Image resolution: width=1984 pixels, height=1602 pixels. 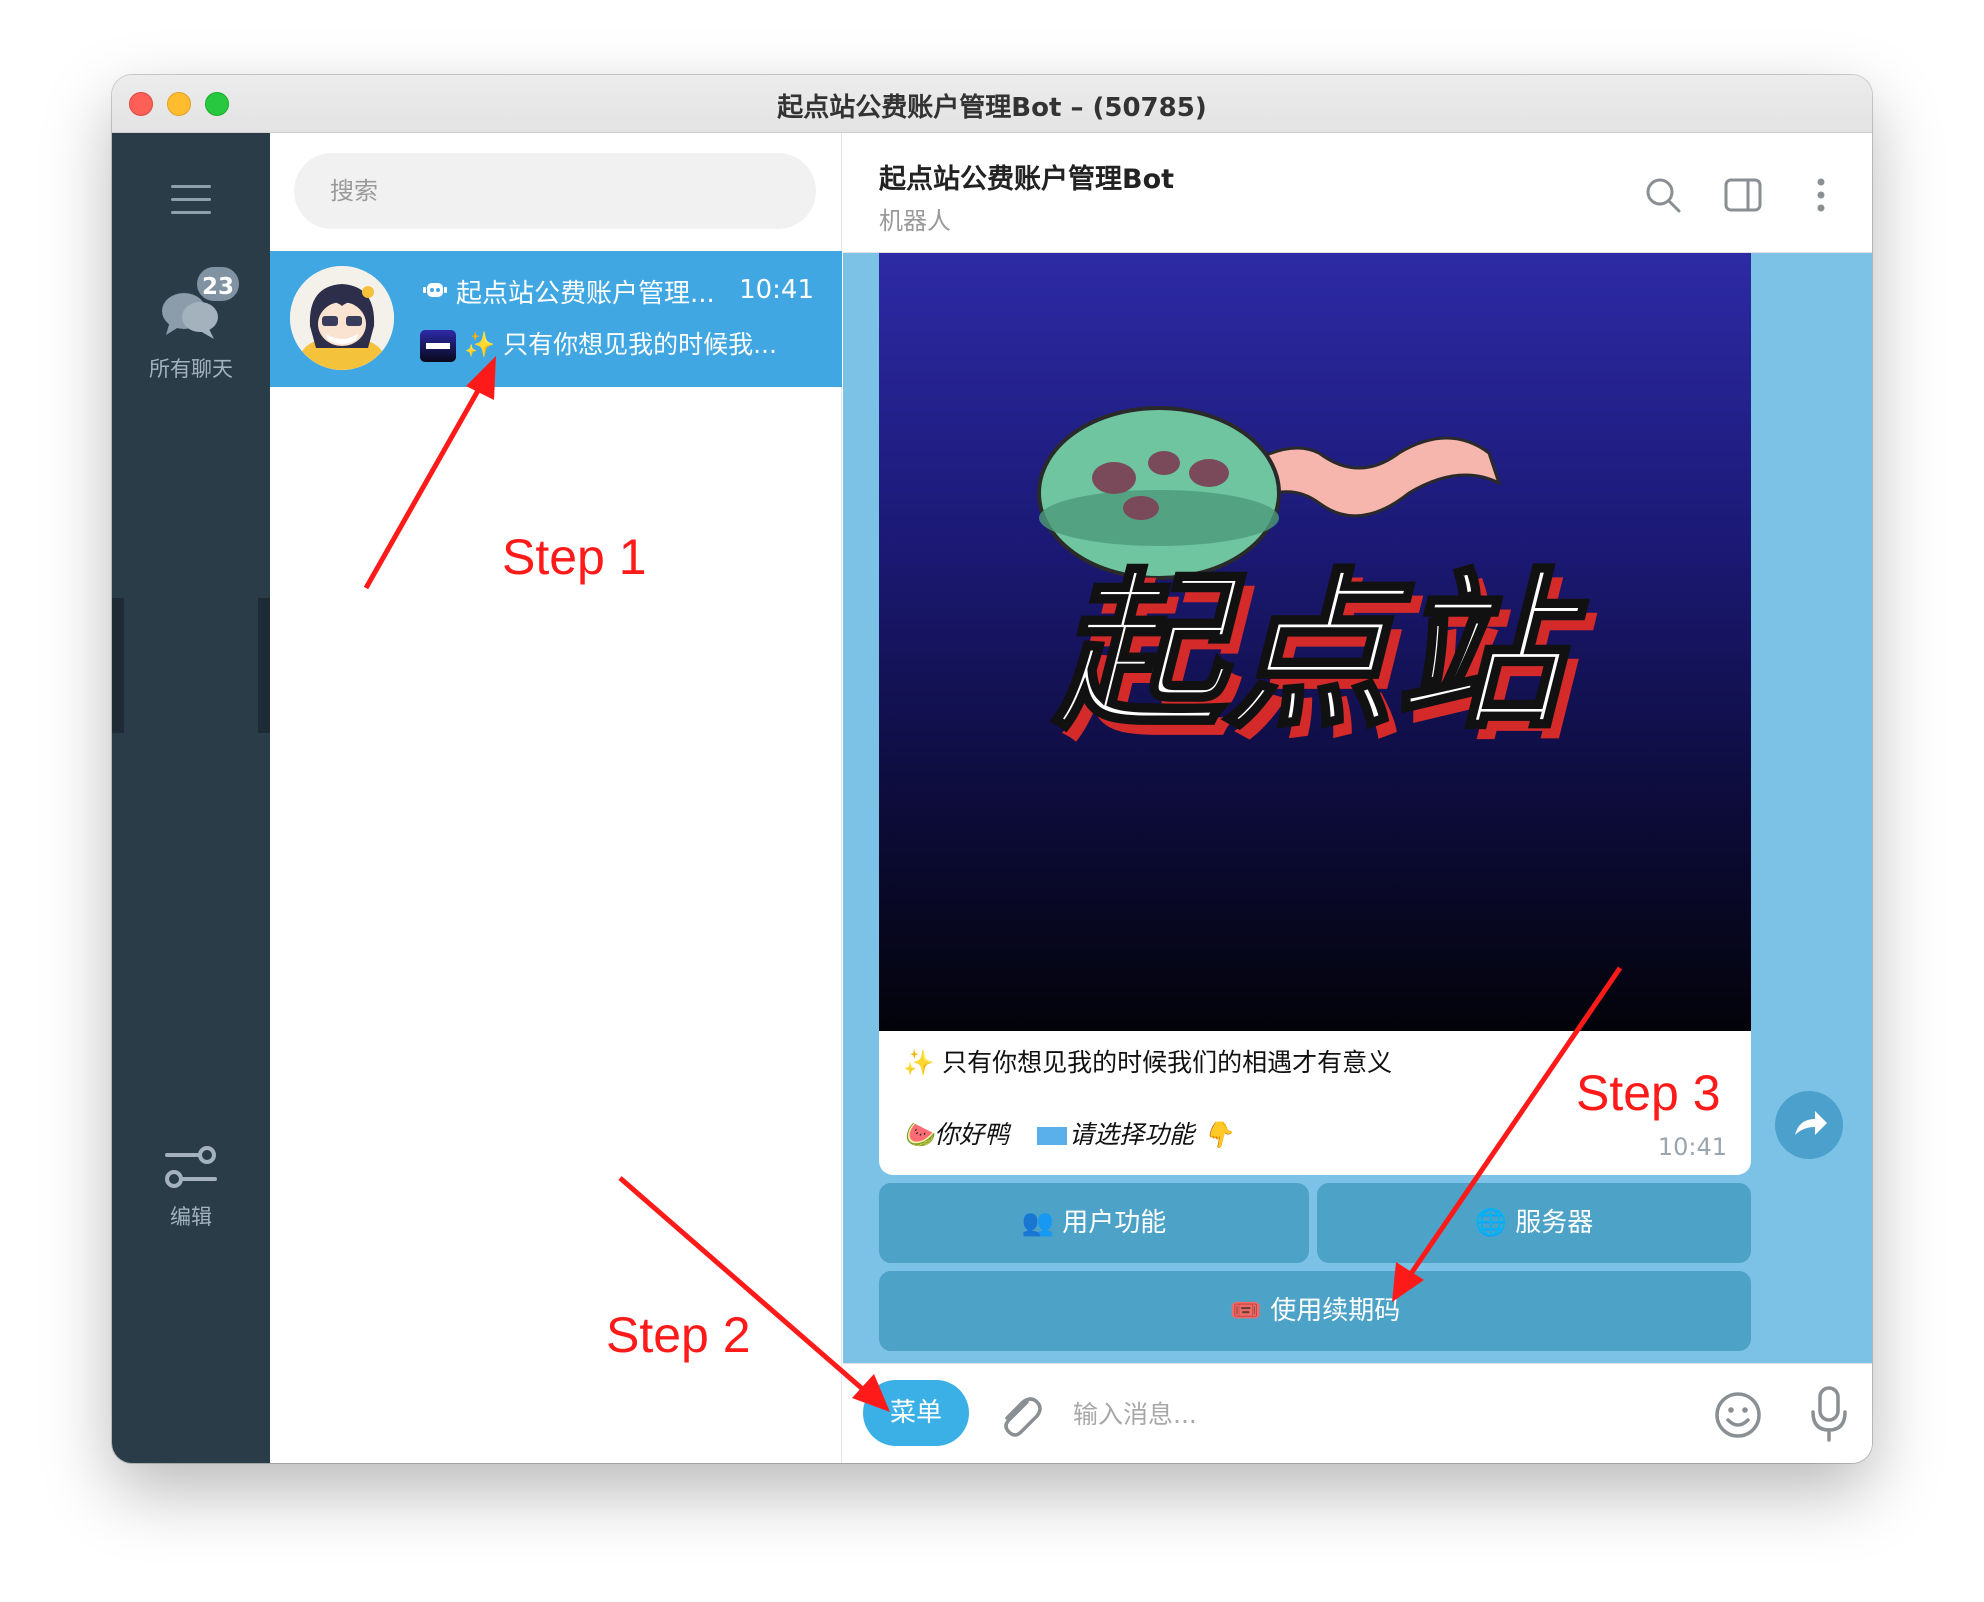 I want to click on unread-badge: 23, so click(x=218, y=284).